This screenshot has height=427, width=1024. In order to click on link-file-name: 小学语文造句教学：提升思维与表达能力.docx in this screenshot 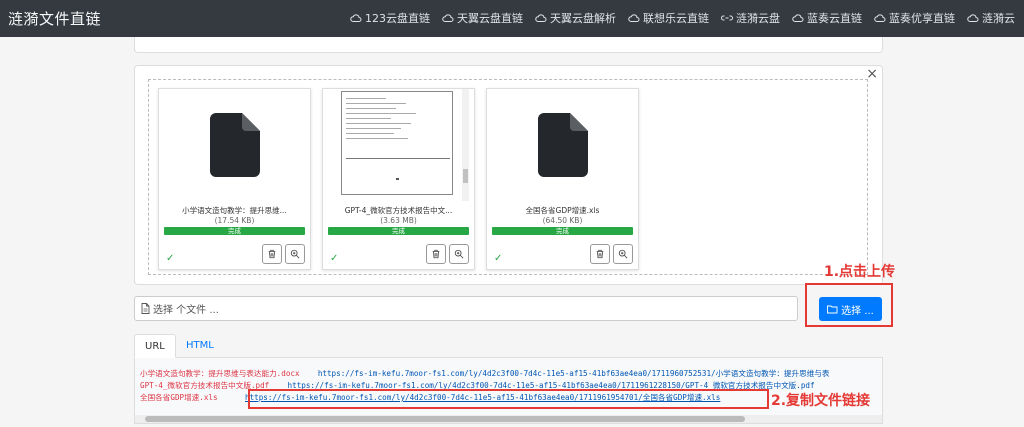, I will do `click(220, 373)`.